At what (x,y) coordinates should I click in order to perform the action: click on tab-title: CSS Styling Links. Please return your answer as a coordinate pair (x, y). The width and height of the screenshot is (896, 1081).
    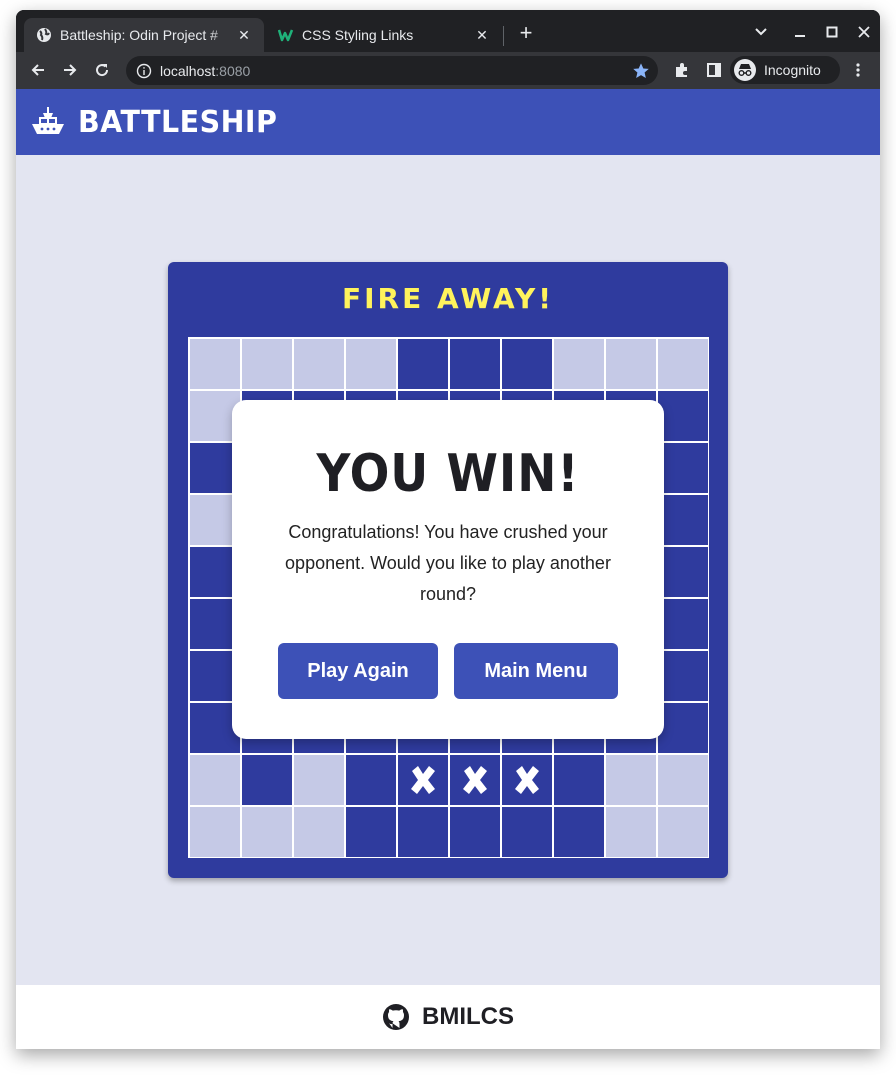
    Looking at the image, I should click on (358, 35).